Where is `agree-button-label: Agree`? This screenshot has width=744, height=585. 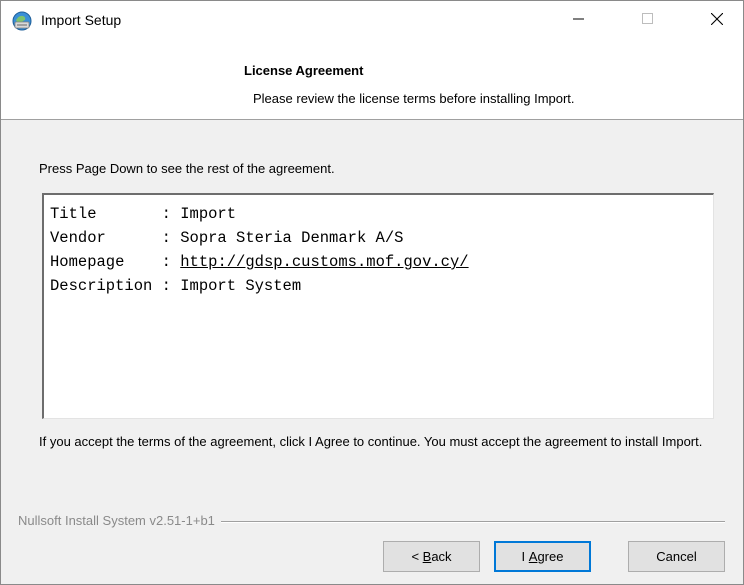
agree-button-label: Agree is located at coordinates (546, 556).